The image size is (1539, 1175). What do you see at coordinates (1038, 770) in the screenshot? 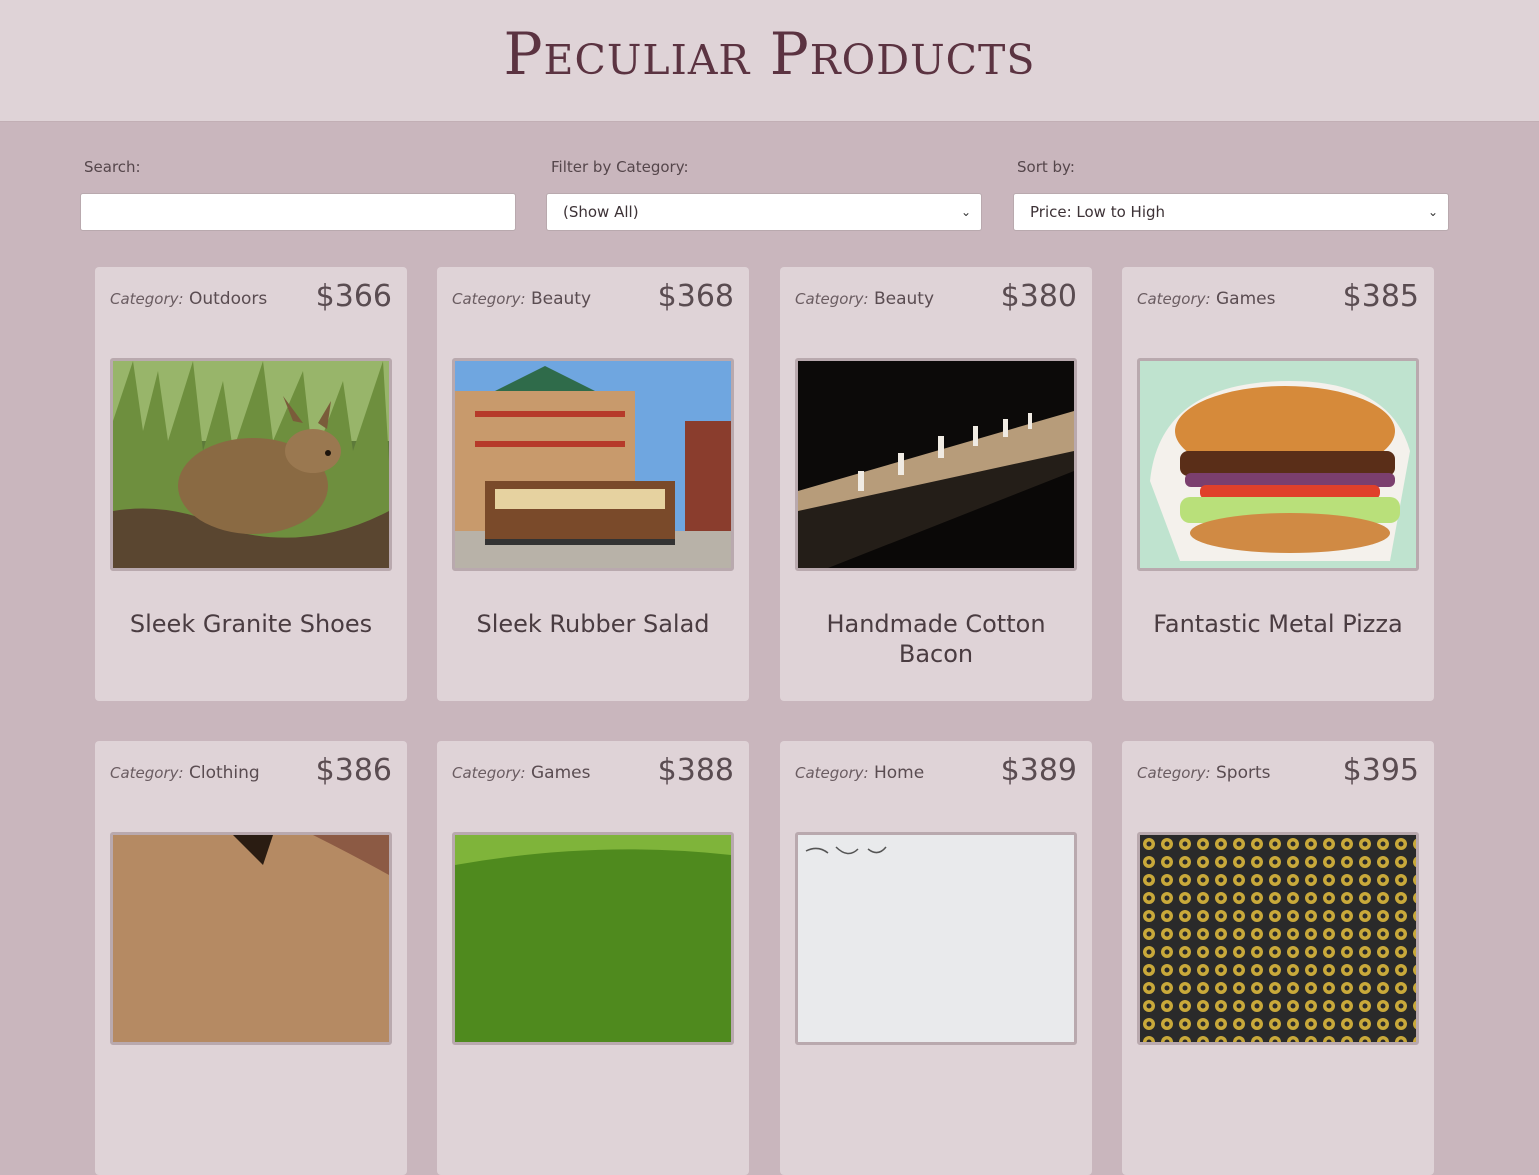
I see `product-price: $389` at bounding box center [1038, 770].